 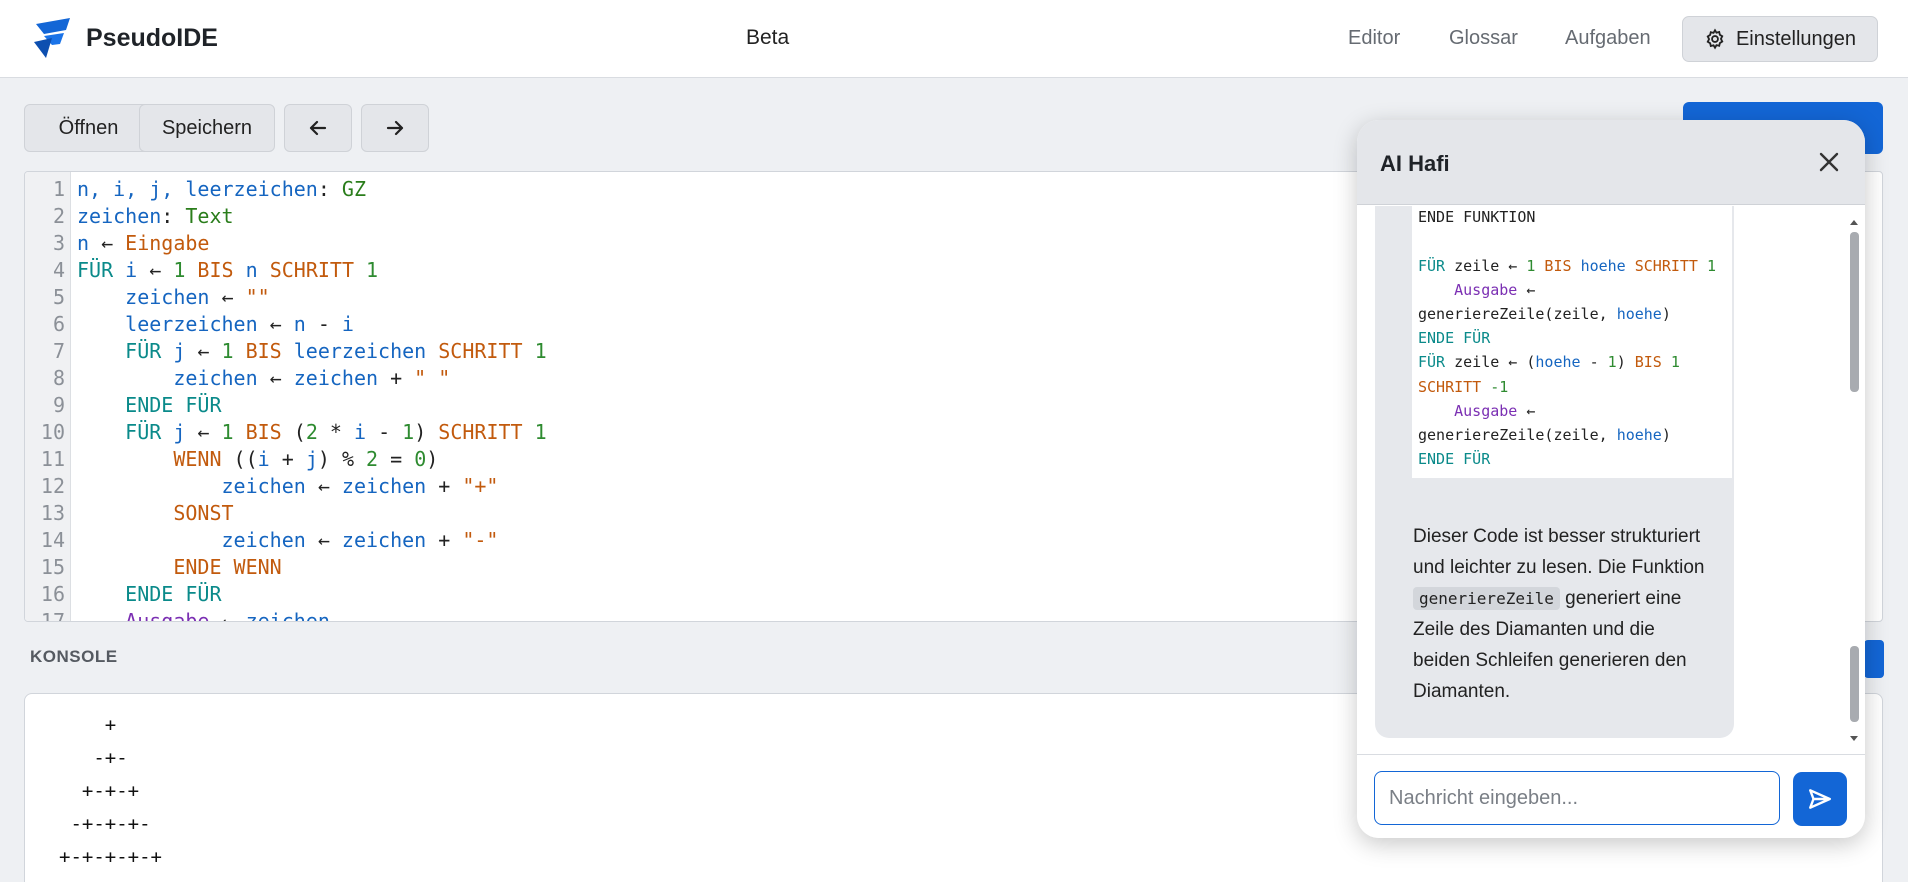 What do you see at coordinates (58, 351) in the screenshot?
I see `line-number: 7` at bounding box center [58, 351].